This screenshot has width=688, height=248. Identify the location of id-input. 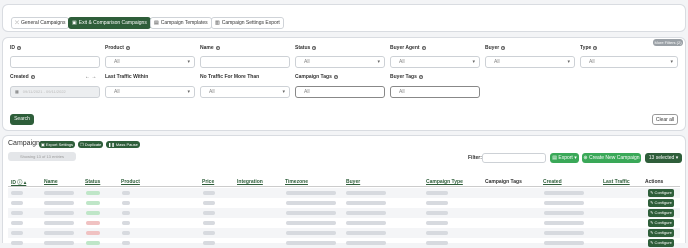
(55, 62).